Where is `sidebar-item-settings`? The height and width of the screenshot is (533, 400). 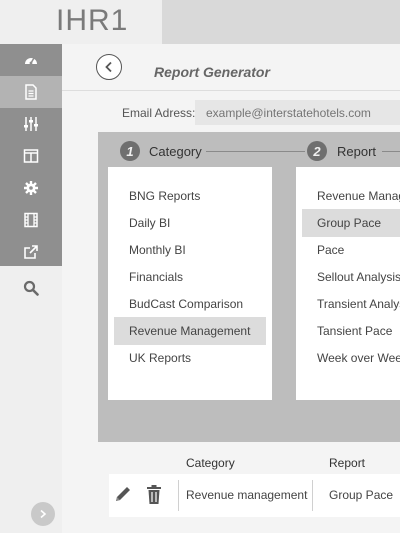
sidebar-item-settings is located at coordinates (31, 188).